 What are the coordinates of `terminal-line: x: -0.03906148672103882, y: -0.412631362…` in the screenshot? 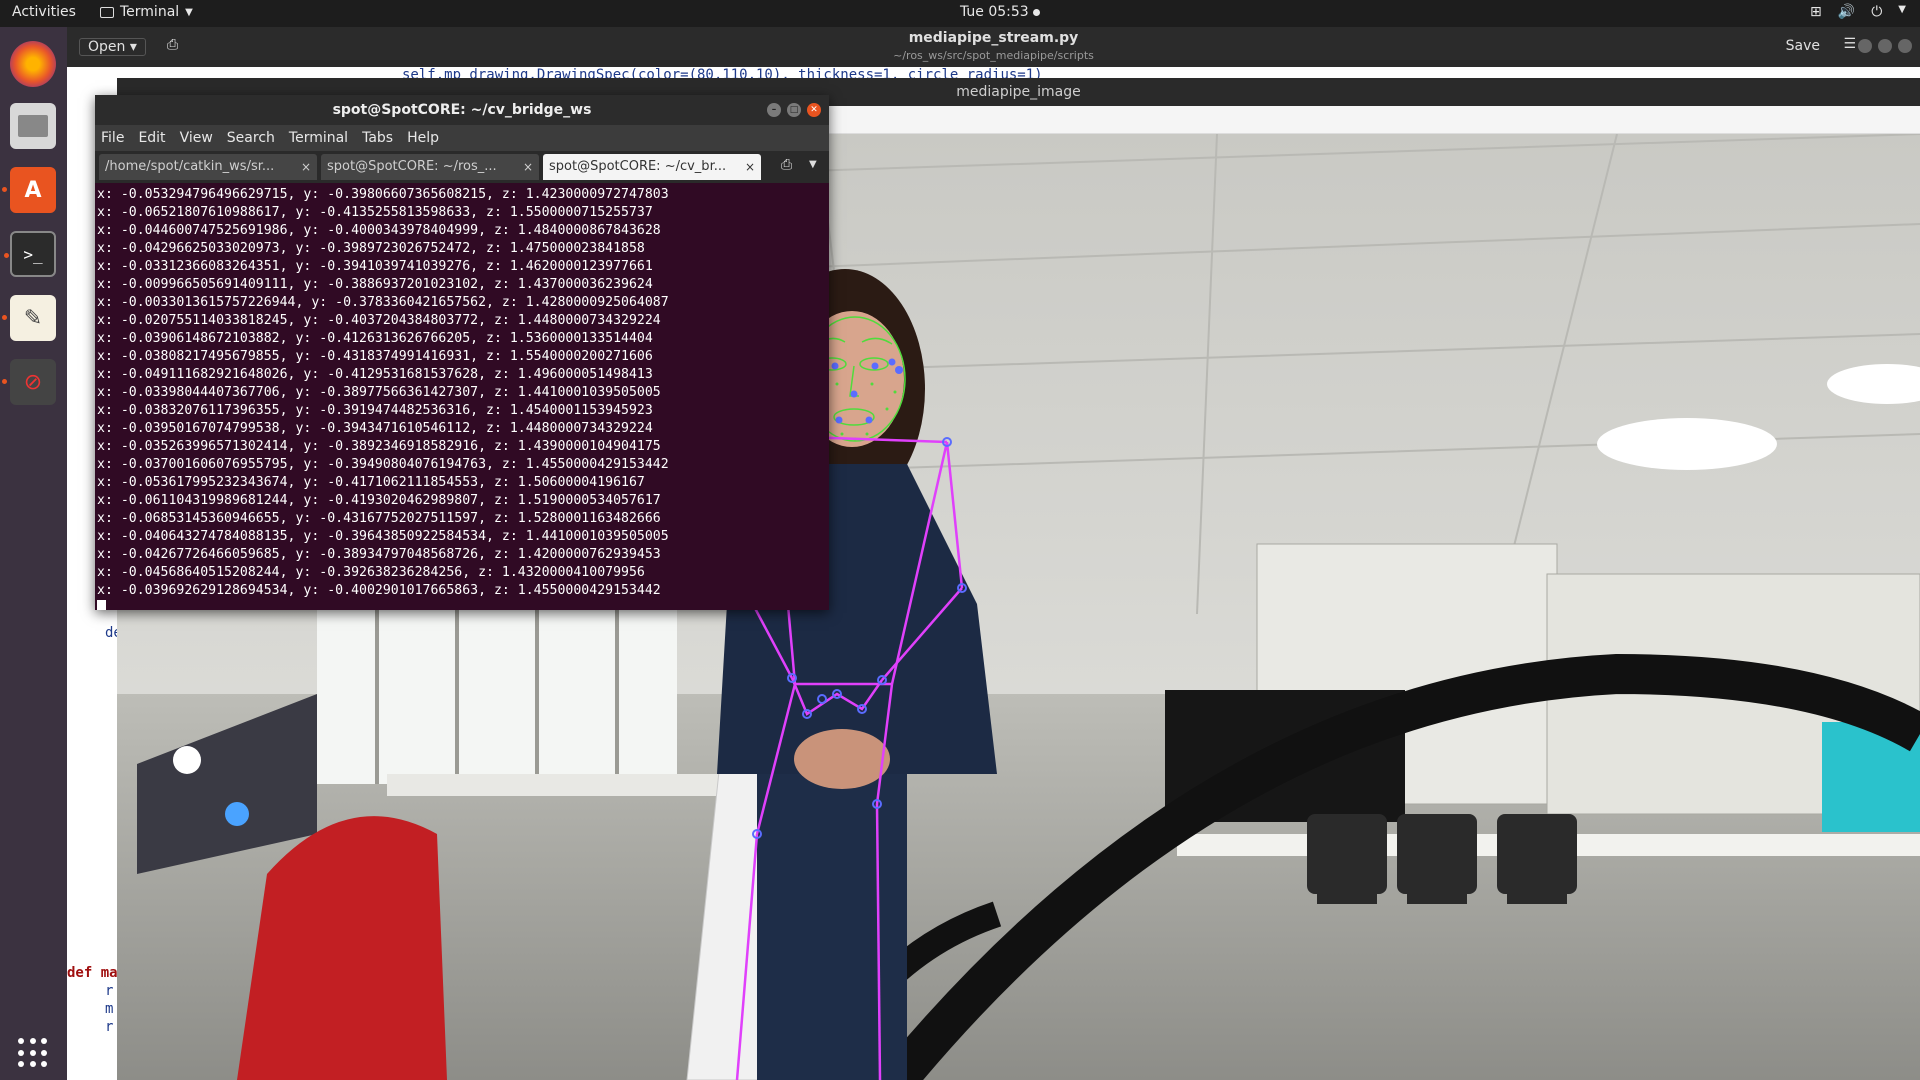 It's located at (375, 338).